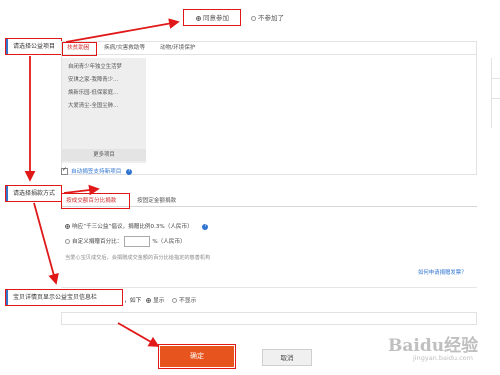  Describe the element at coordinates (122, 30) in the screenshot. I see `arrow-to-participate` at that location.